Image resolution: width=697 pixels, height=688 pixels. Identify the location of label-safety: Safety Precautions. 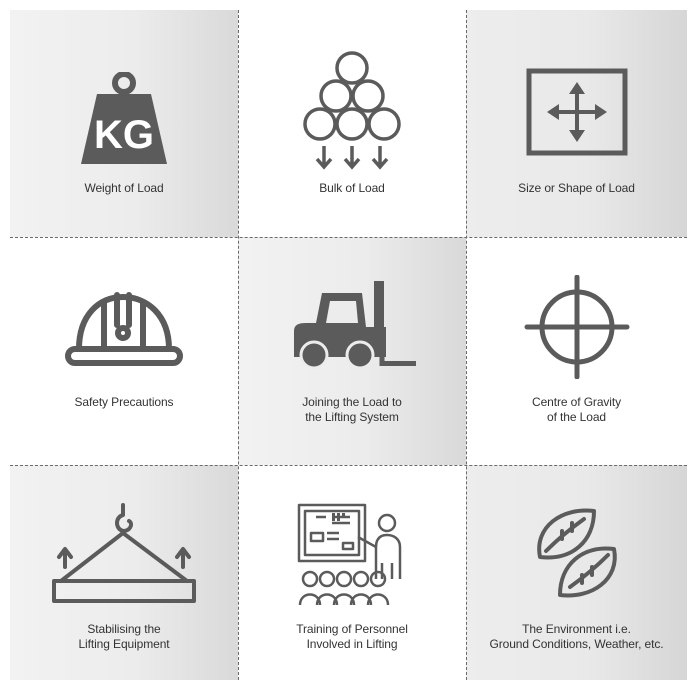
(124, 402).